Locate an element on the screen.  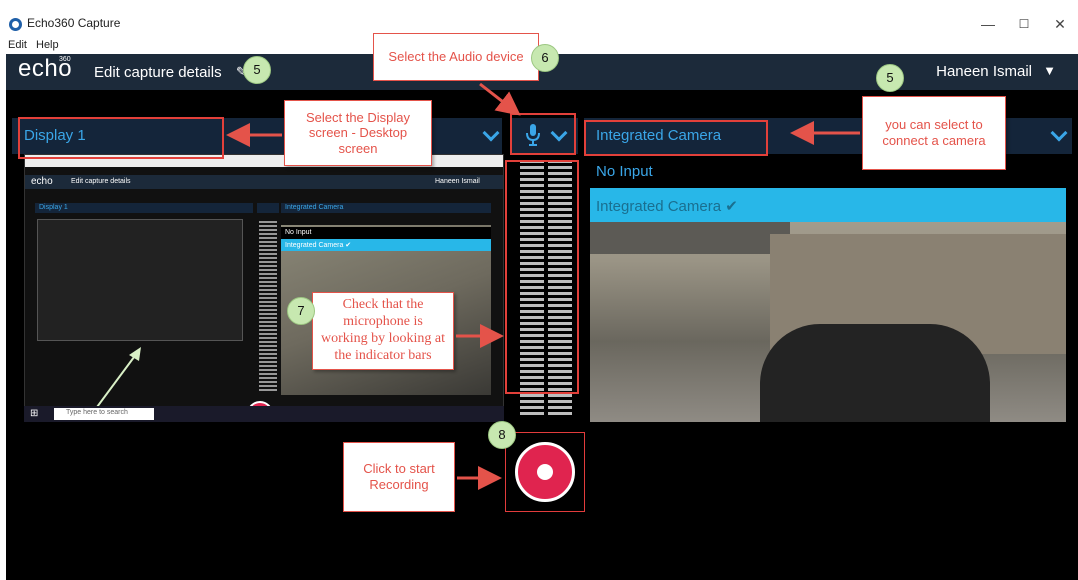
arrow-to-audio is located at coordinates (500, 99).